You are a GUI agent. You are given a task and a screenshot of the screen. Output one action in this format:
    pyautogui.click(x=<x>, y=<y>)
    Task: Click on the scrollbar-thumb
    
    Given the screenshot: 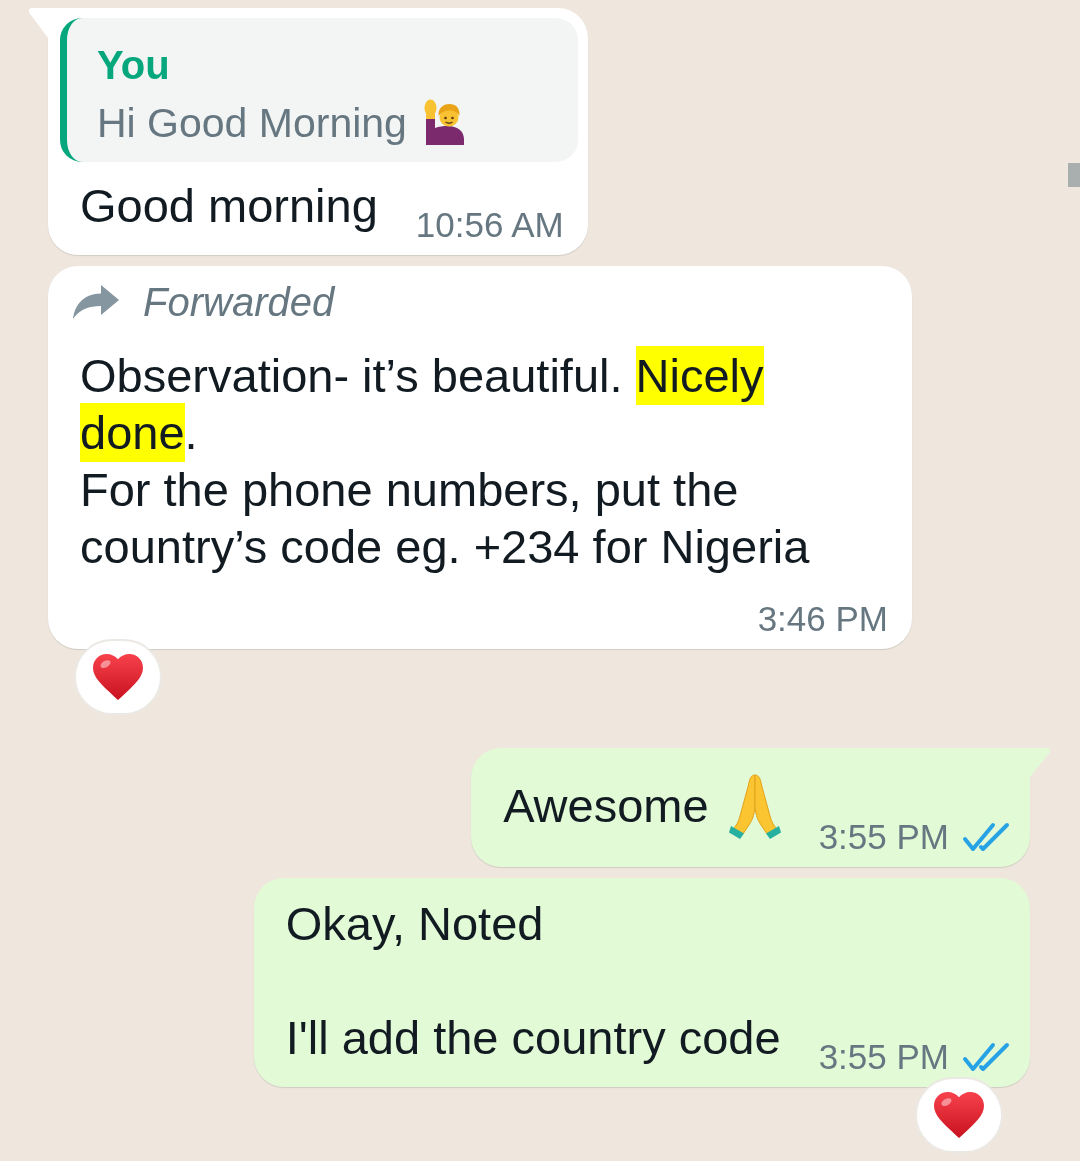 What is the action you would take?
    pyautogui.click(x=1074, y=175)
    